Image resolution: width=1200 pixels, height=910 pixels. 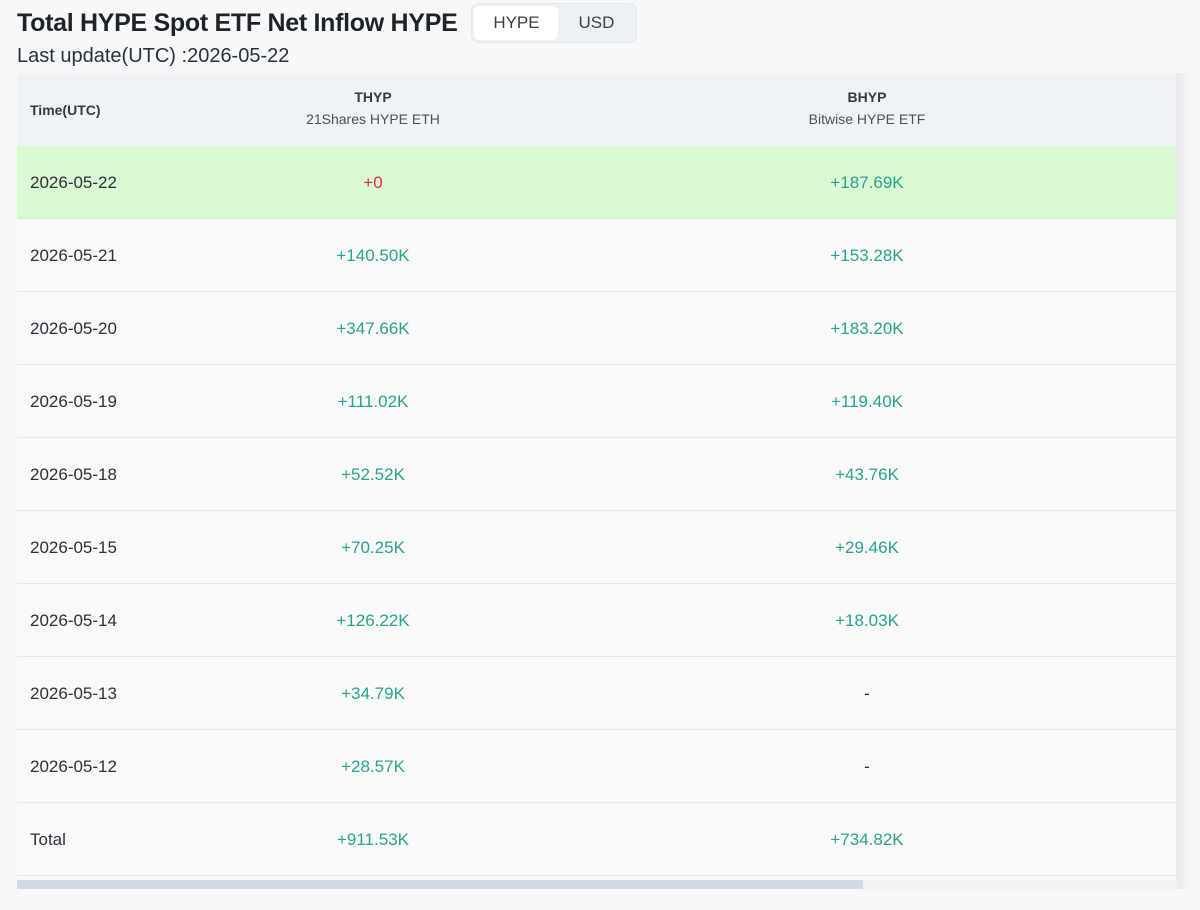 What do you see at coordinates (867, 474) in the screenshot?
I see `bhyp-value-cell: +43.76K` at bounding box center [867, 474].